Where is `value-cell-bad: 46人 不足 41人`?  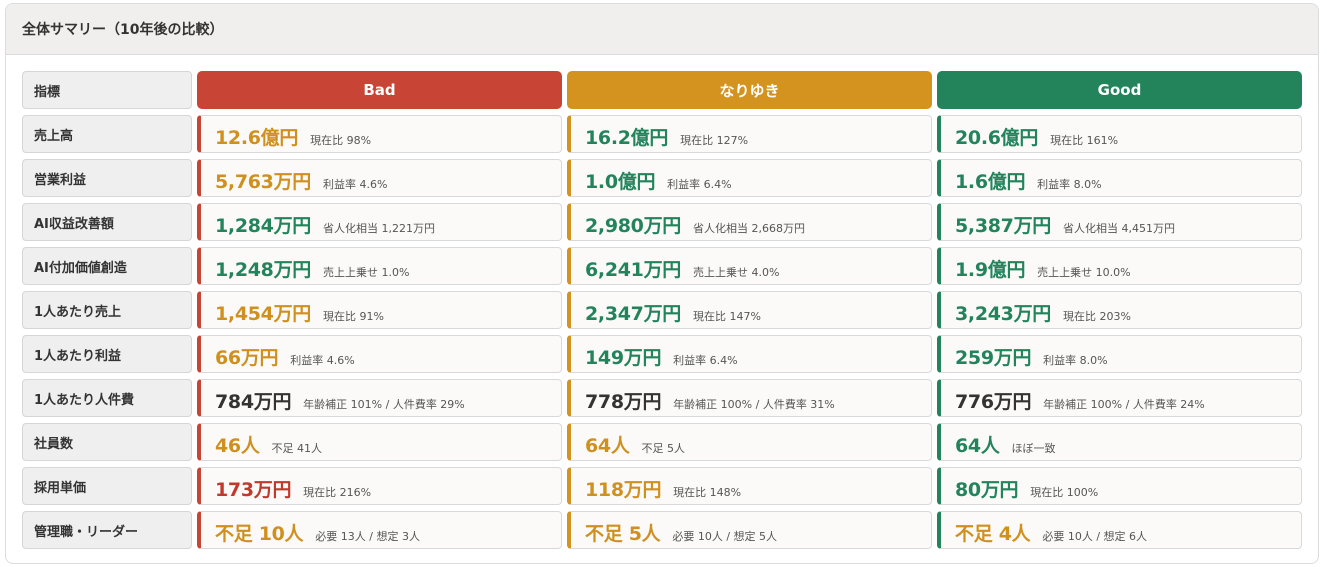
value-cell-bad: 46人 不足 41人 is located at coordinates (379, 442).